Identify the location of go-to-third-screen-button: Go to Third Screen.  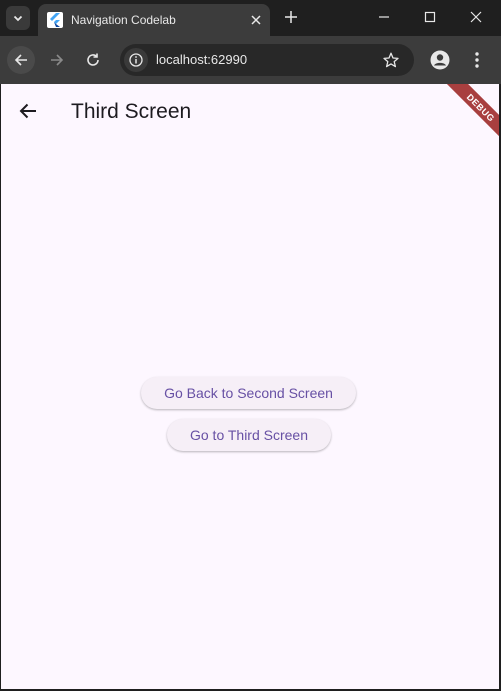
(249, 435).